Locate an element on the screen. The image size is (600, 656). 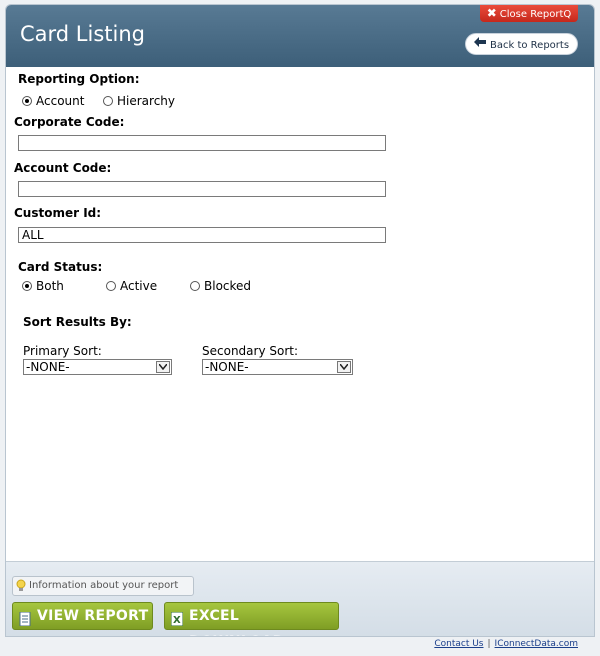
radio-blocked-indicator is located at coordinates (195, 286).